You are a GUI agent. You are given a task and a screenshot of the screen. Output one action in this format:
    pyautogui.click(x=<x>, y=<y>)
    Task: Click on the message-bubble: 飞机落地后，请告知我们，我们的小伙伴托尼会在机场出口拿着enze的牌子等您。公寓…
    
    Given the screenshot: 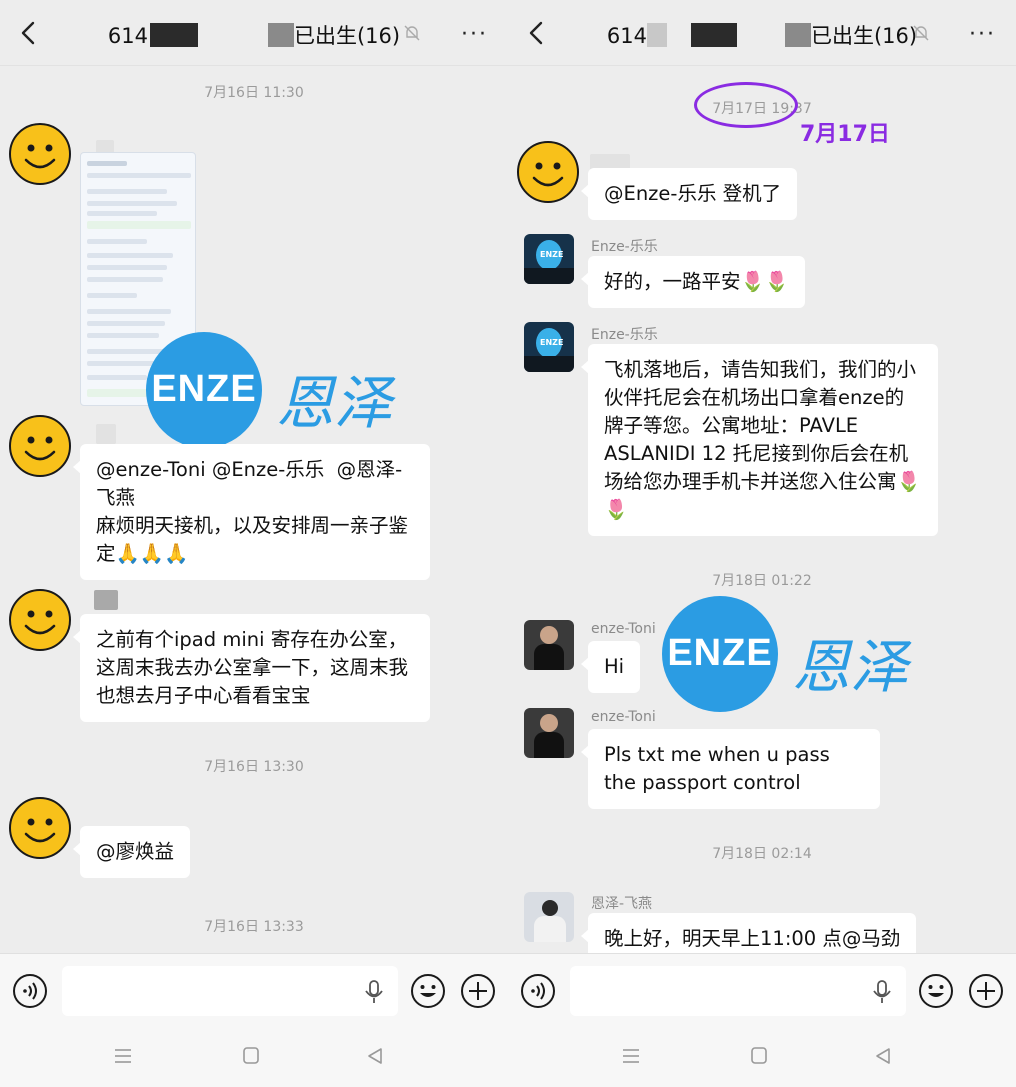 What is the action you would take?
    pyautogui.click(x=759, y=440)
    